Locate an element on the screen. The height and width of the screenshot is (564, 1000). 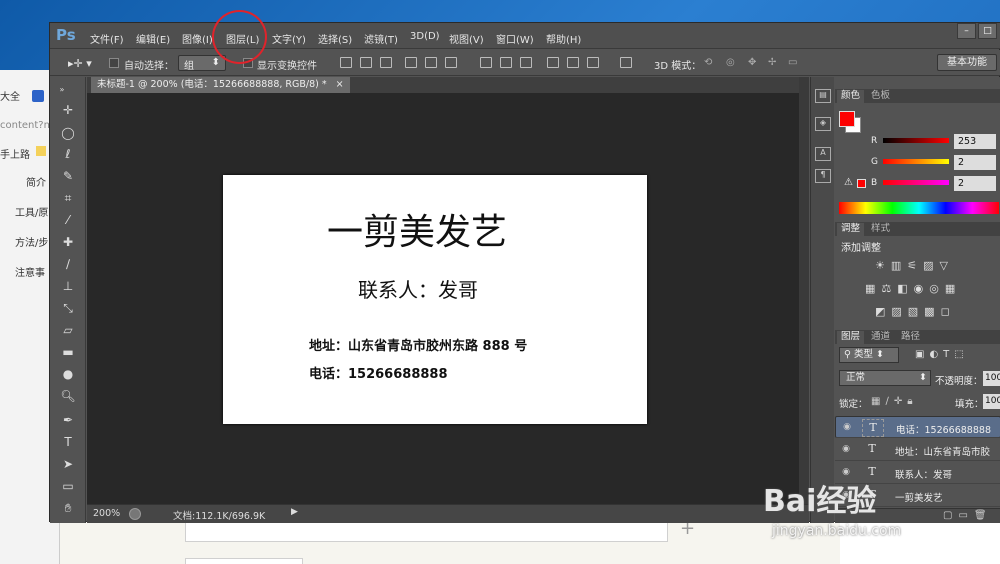
status-menu-icon is located at coordinates (135, 514).